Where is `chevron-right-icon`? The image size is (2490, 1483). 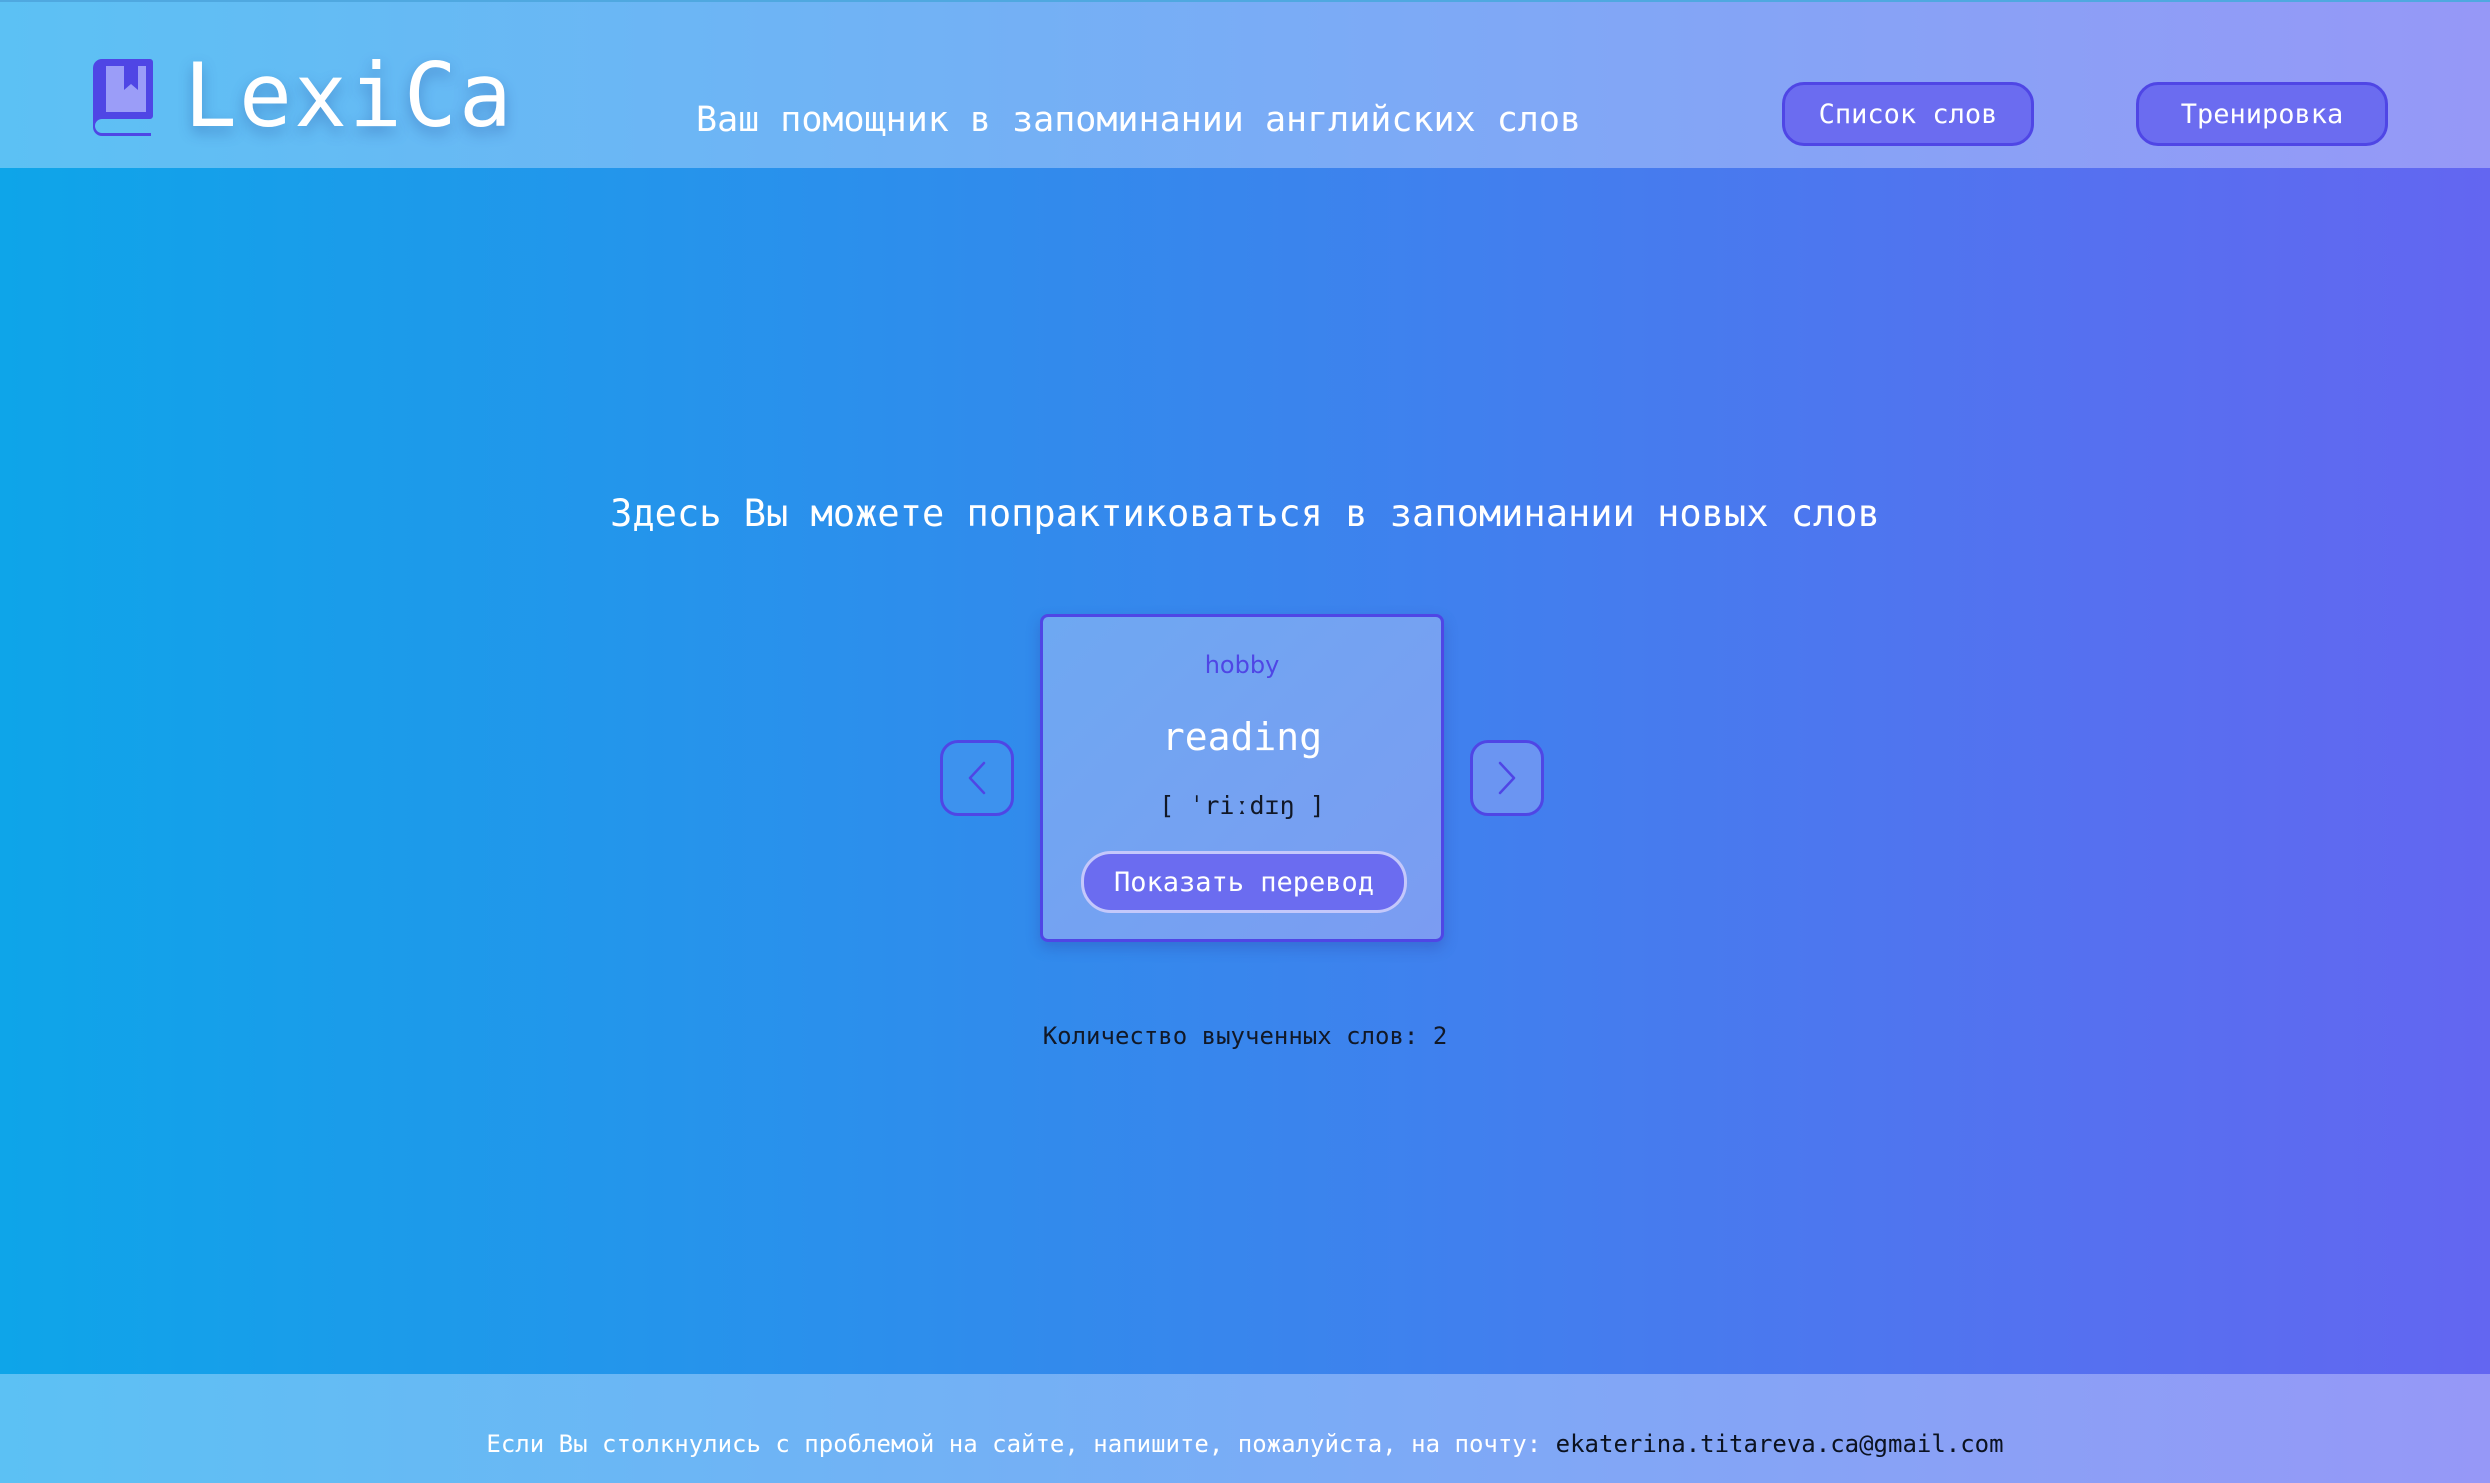 chevron-right-icon is located at coordinates (1507, 778).